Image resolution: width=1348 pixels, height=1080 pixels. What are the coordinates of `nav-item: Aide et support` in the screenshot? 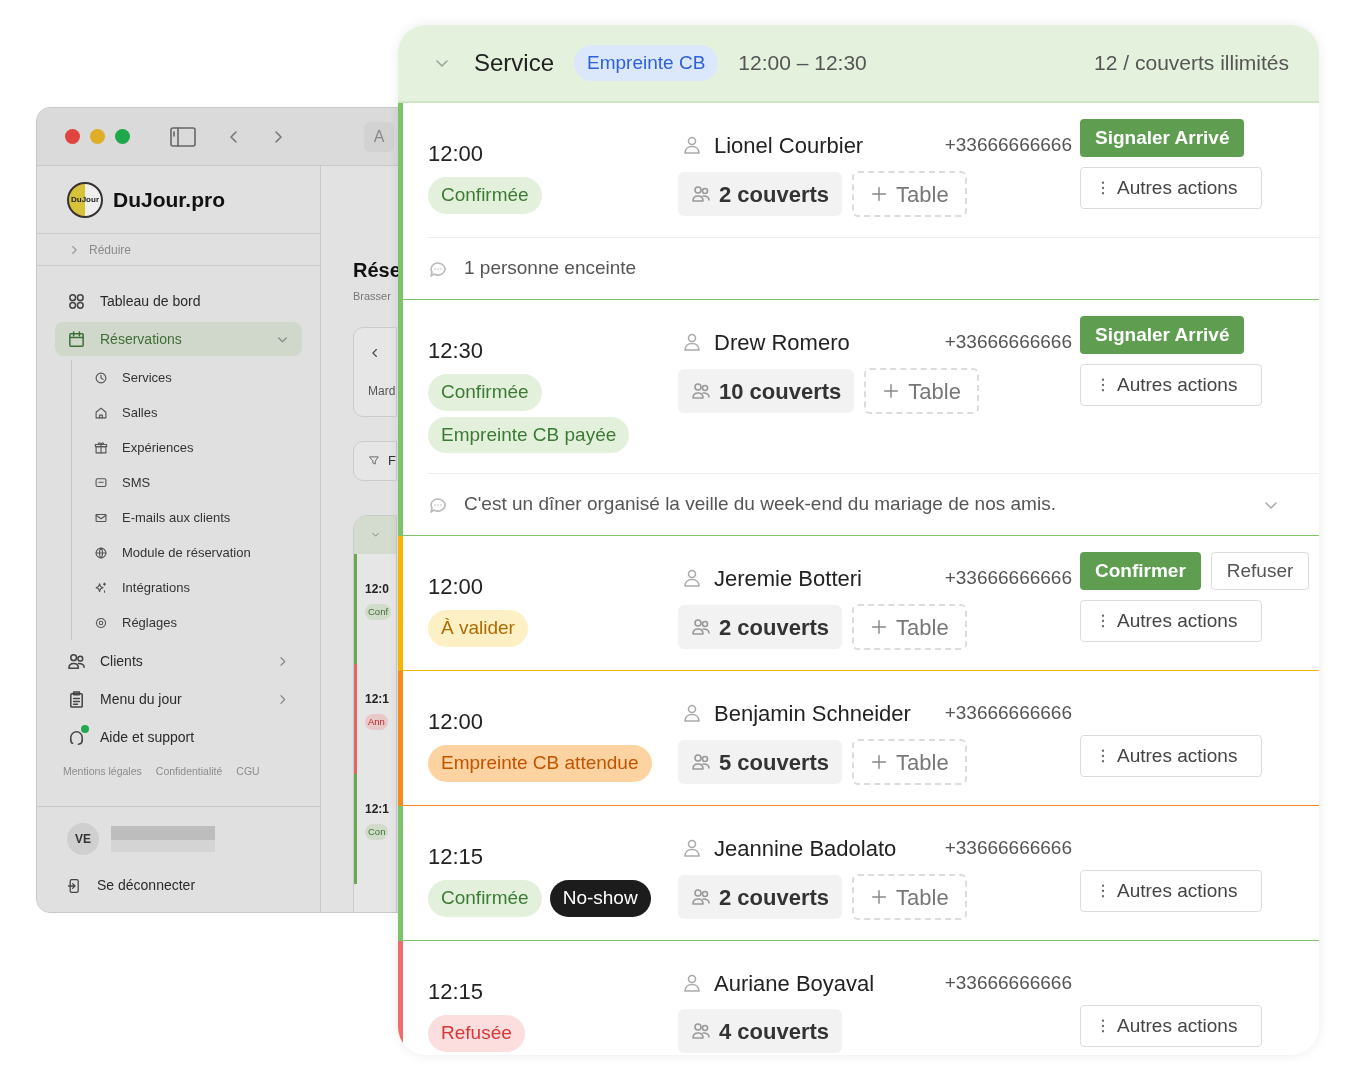 It's located at (178, 737).